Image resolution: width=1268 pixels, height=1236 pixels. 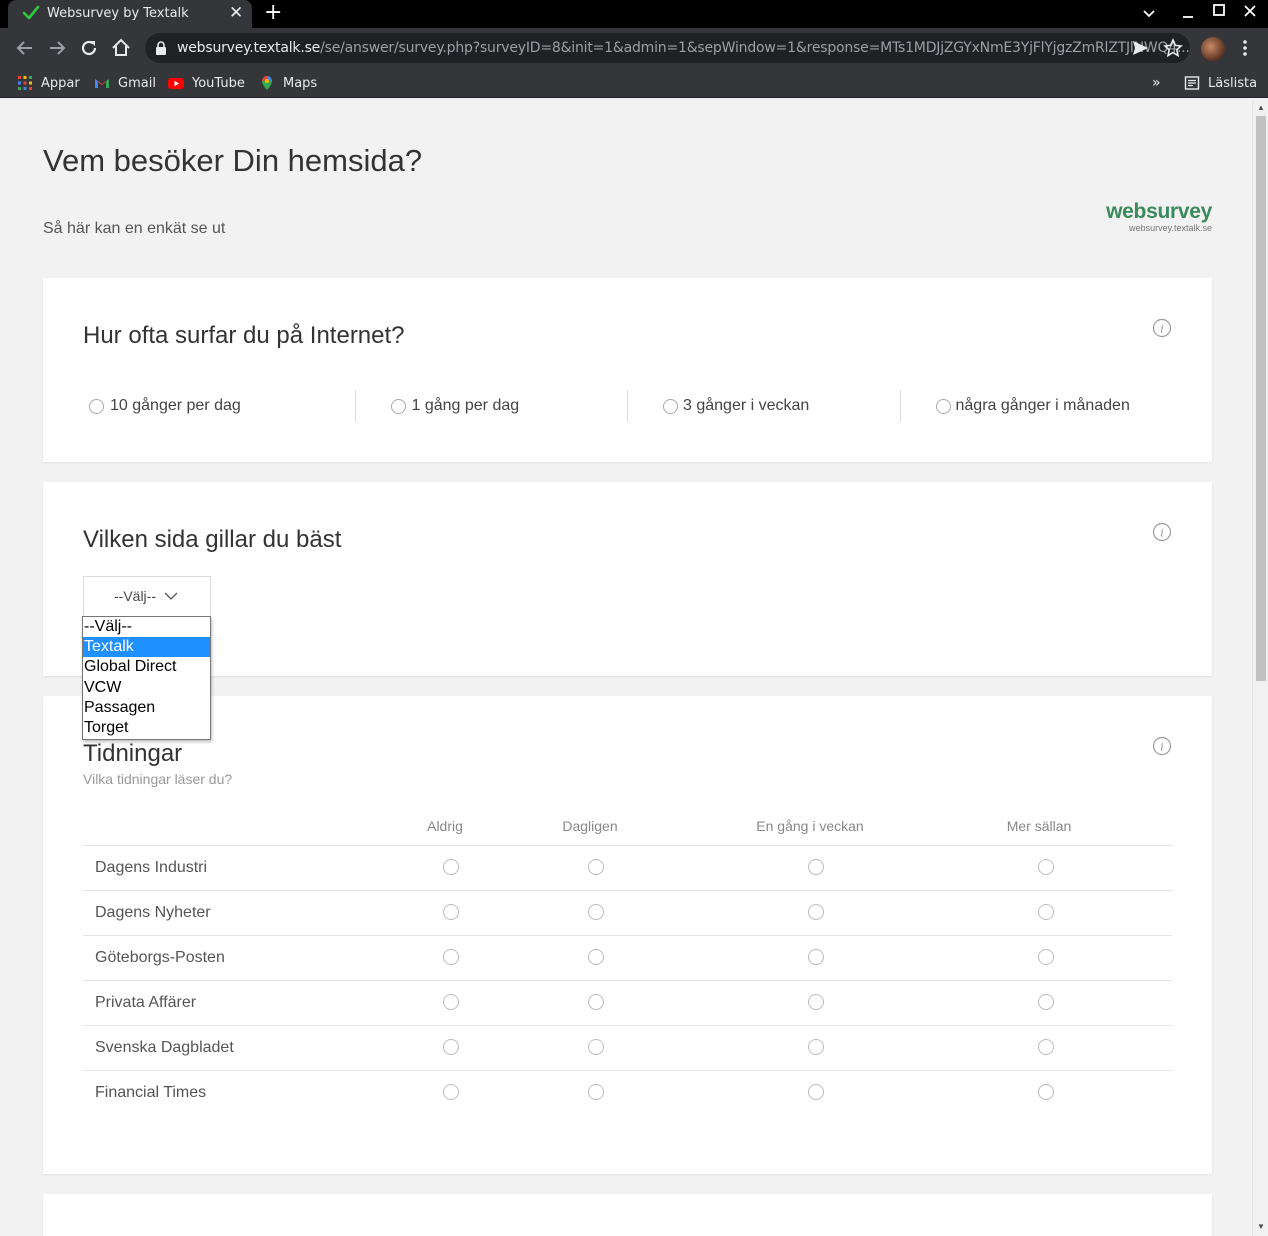 I want to click on back-icon, so click(x=25, y=48).